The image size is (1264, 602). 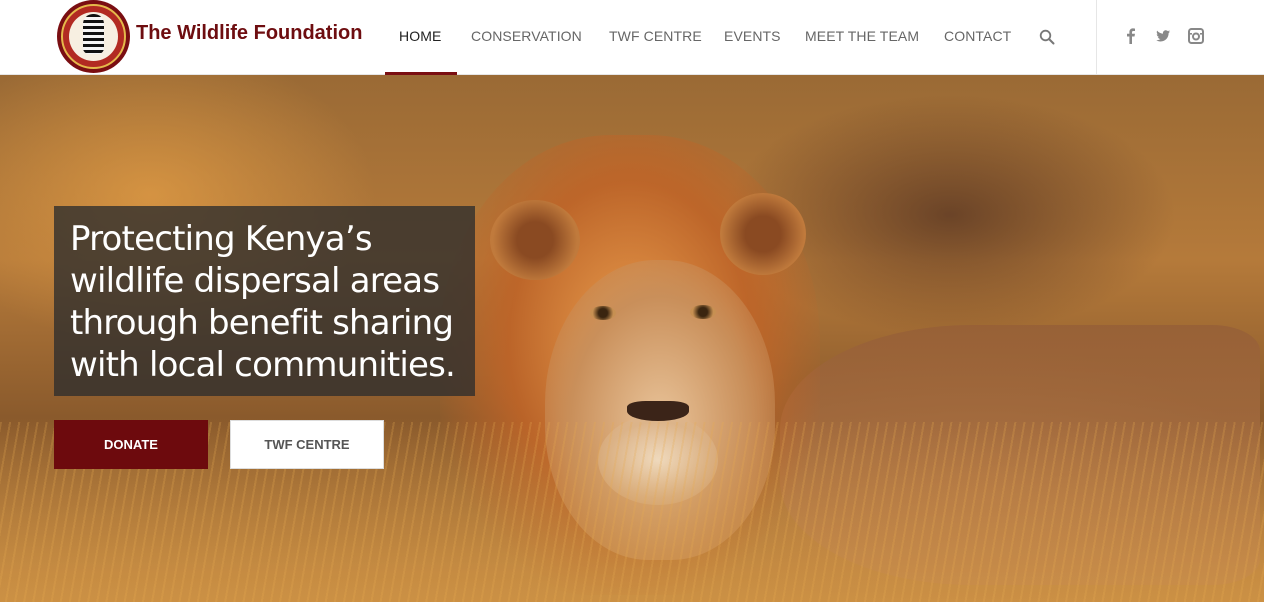 What do you see at coordinates (862, 36) in the screenshot?
I see `nav-meet-the-team: MEET THE TEAM` at bounding box center [862, 36].